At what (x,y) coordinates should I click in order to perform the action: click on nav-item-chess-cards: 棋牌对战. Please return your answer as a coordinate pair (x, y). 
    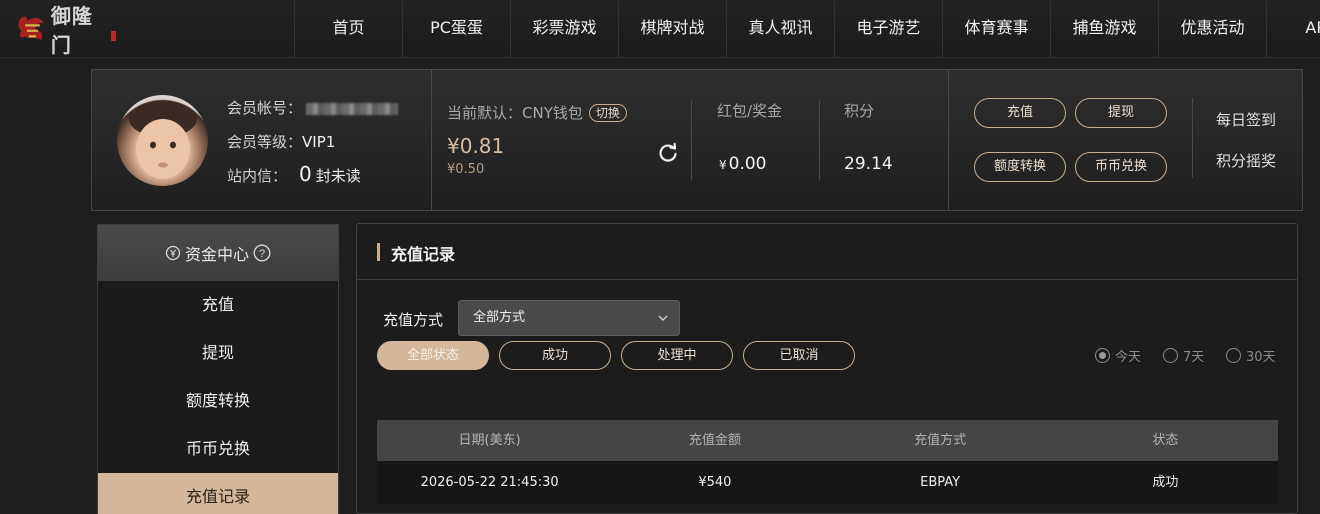
    Looking at the image, I should click on (672, 29).